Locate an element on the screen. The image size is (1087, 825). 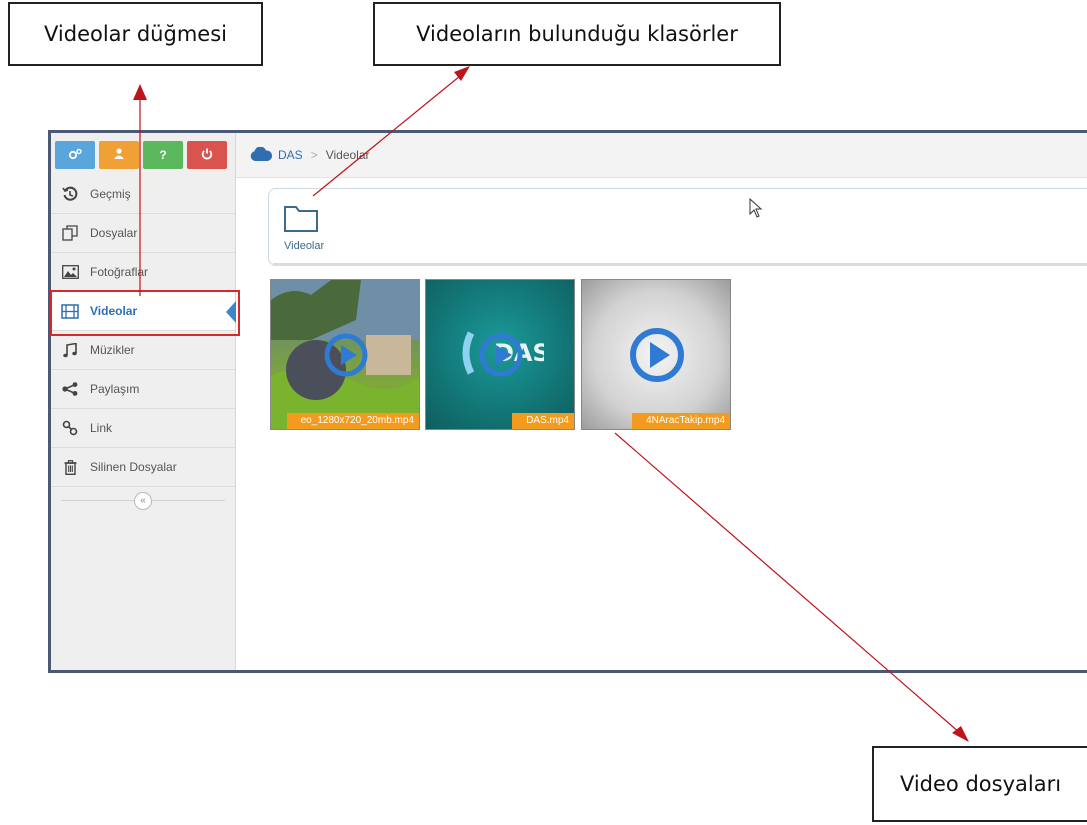
settings-icon is located at coordinates (75, 155).